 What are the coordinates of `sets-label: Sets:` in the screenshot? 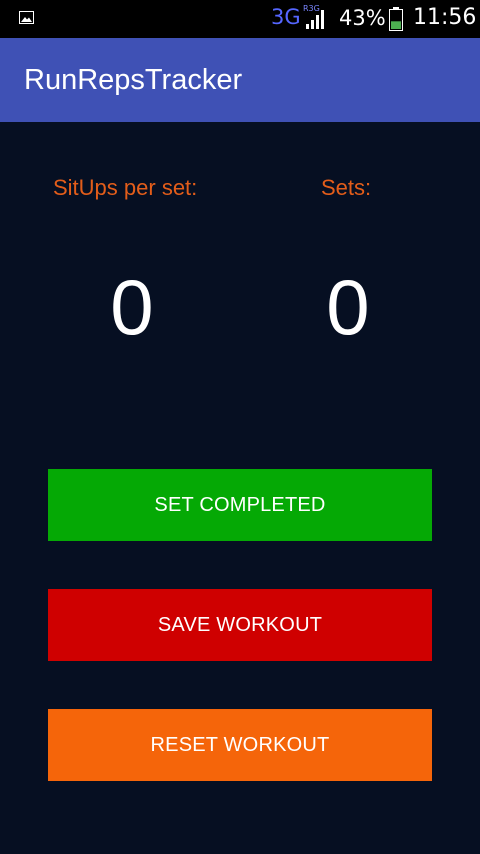 It's located at (346, 187).